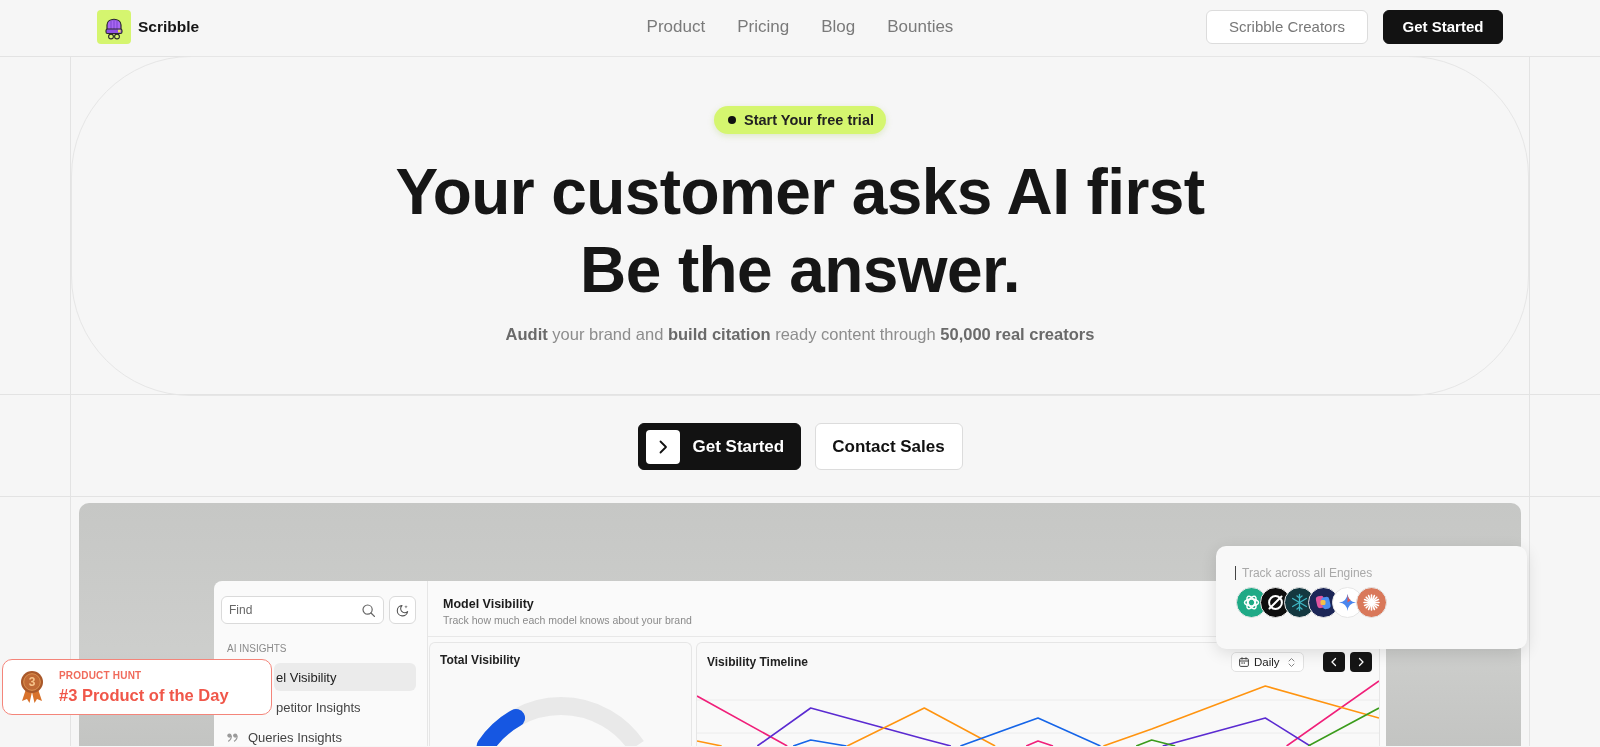 The height and width of the screenshot is (747, 1600). What do you see at coordinates (920, 26) in the screenshot?
I see `nav-link: Bounties` at bounding box center [920, 26].